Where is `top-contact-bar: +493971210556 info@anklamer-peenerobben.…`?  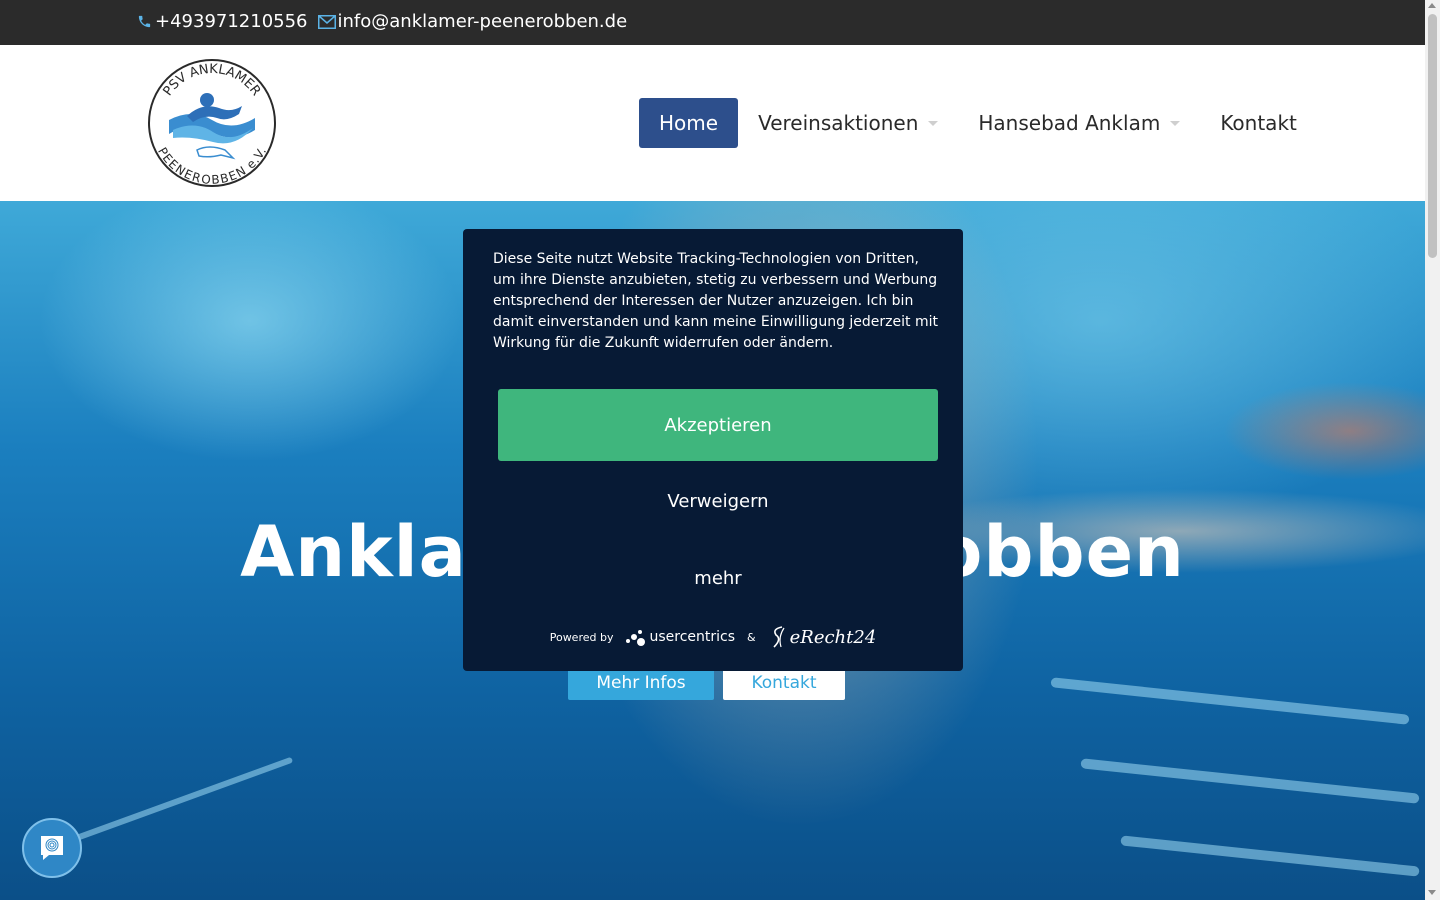
top-contact-bar: +493971210556 info@anklamer-peenerobben.… is located at coordinates (712, 22).